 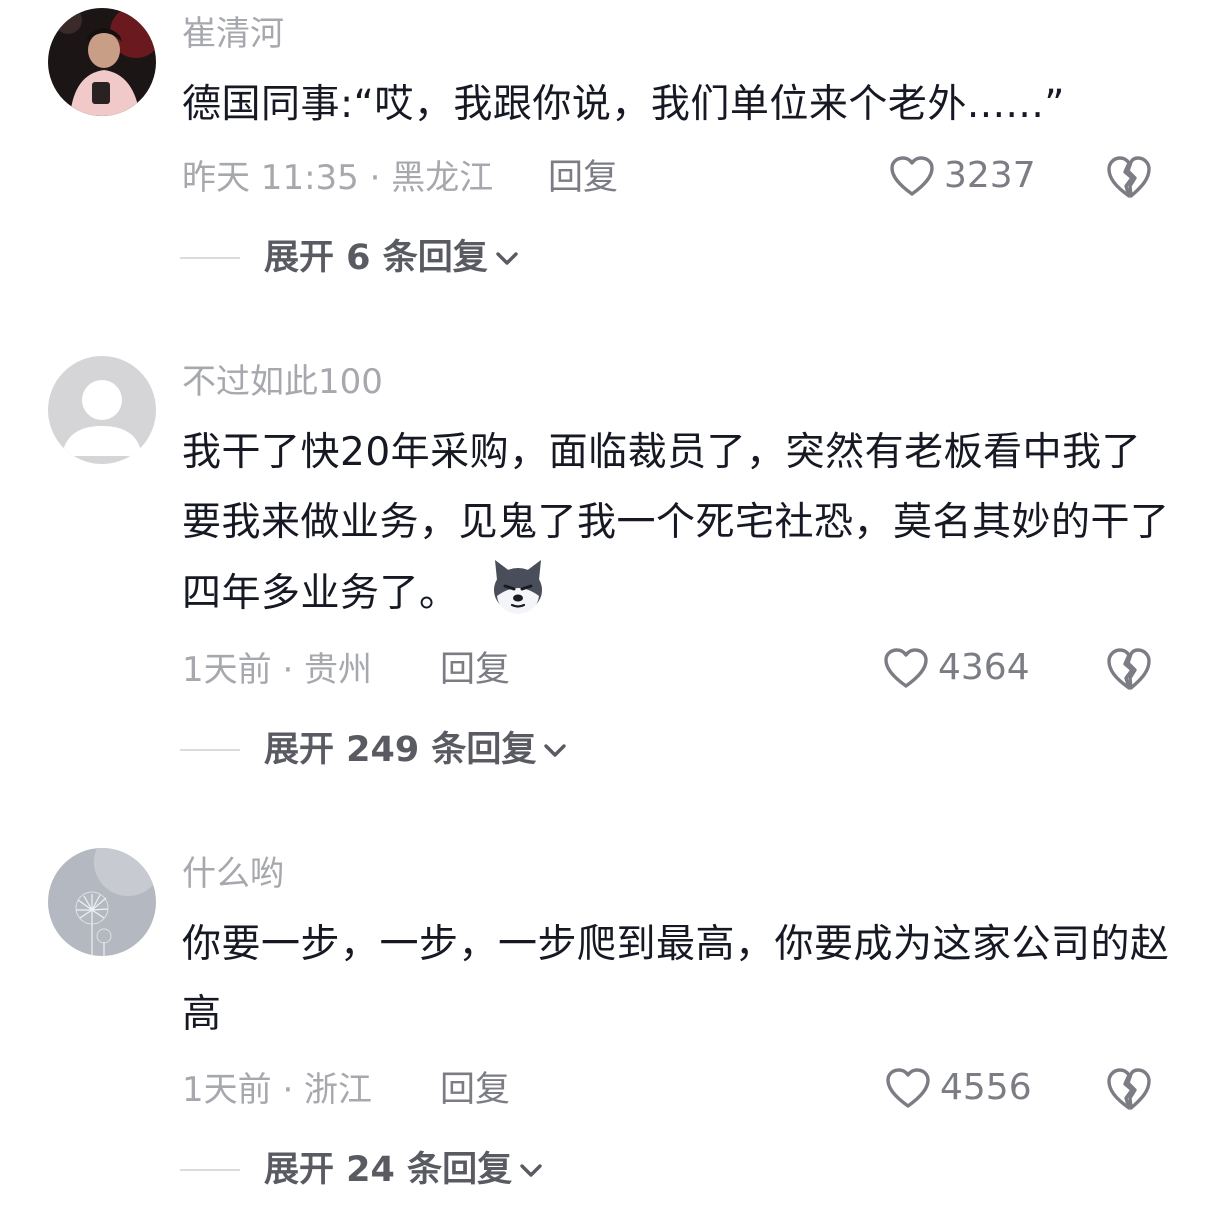 What do you see at coordinates (233, 874) in the screenshot?
I see `username: 什么哟` at bounding box center [233, 874].